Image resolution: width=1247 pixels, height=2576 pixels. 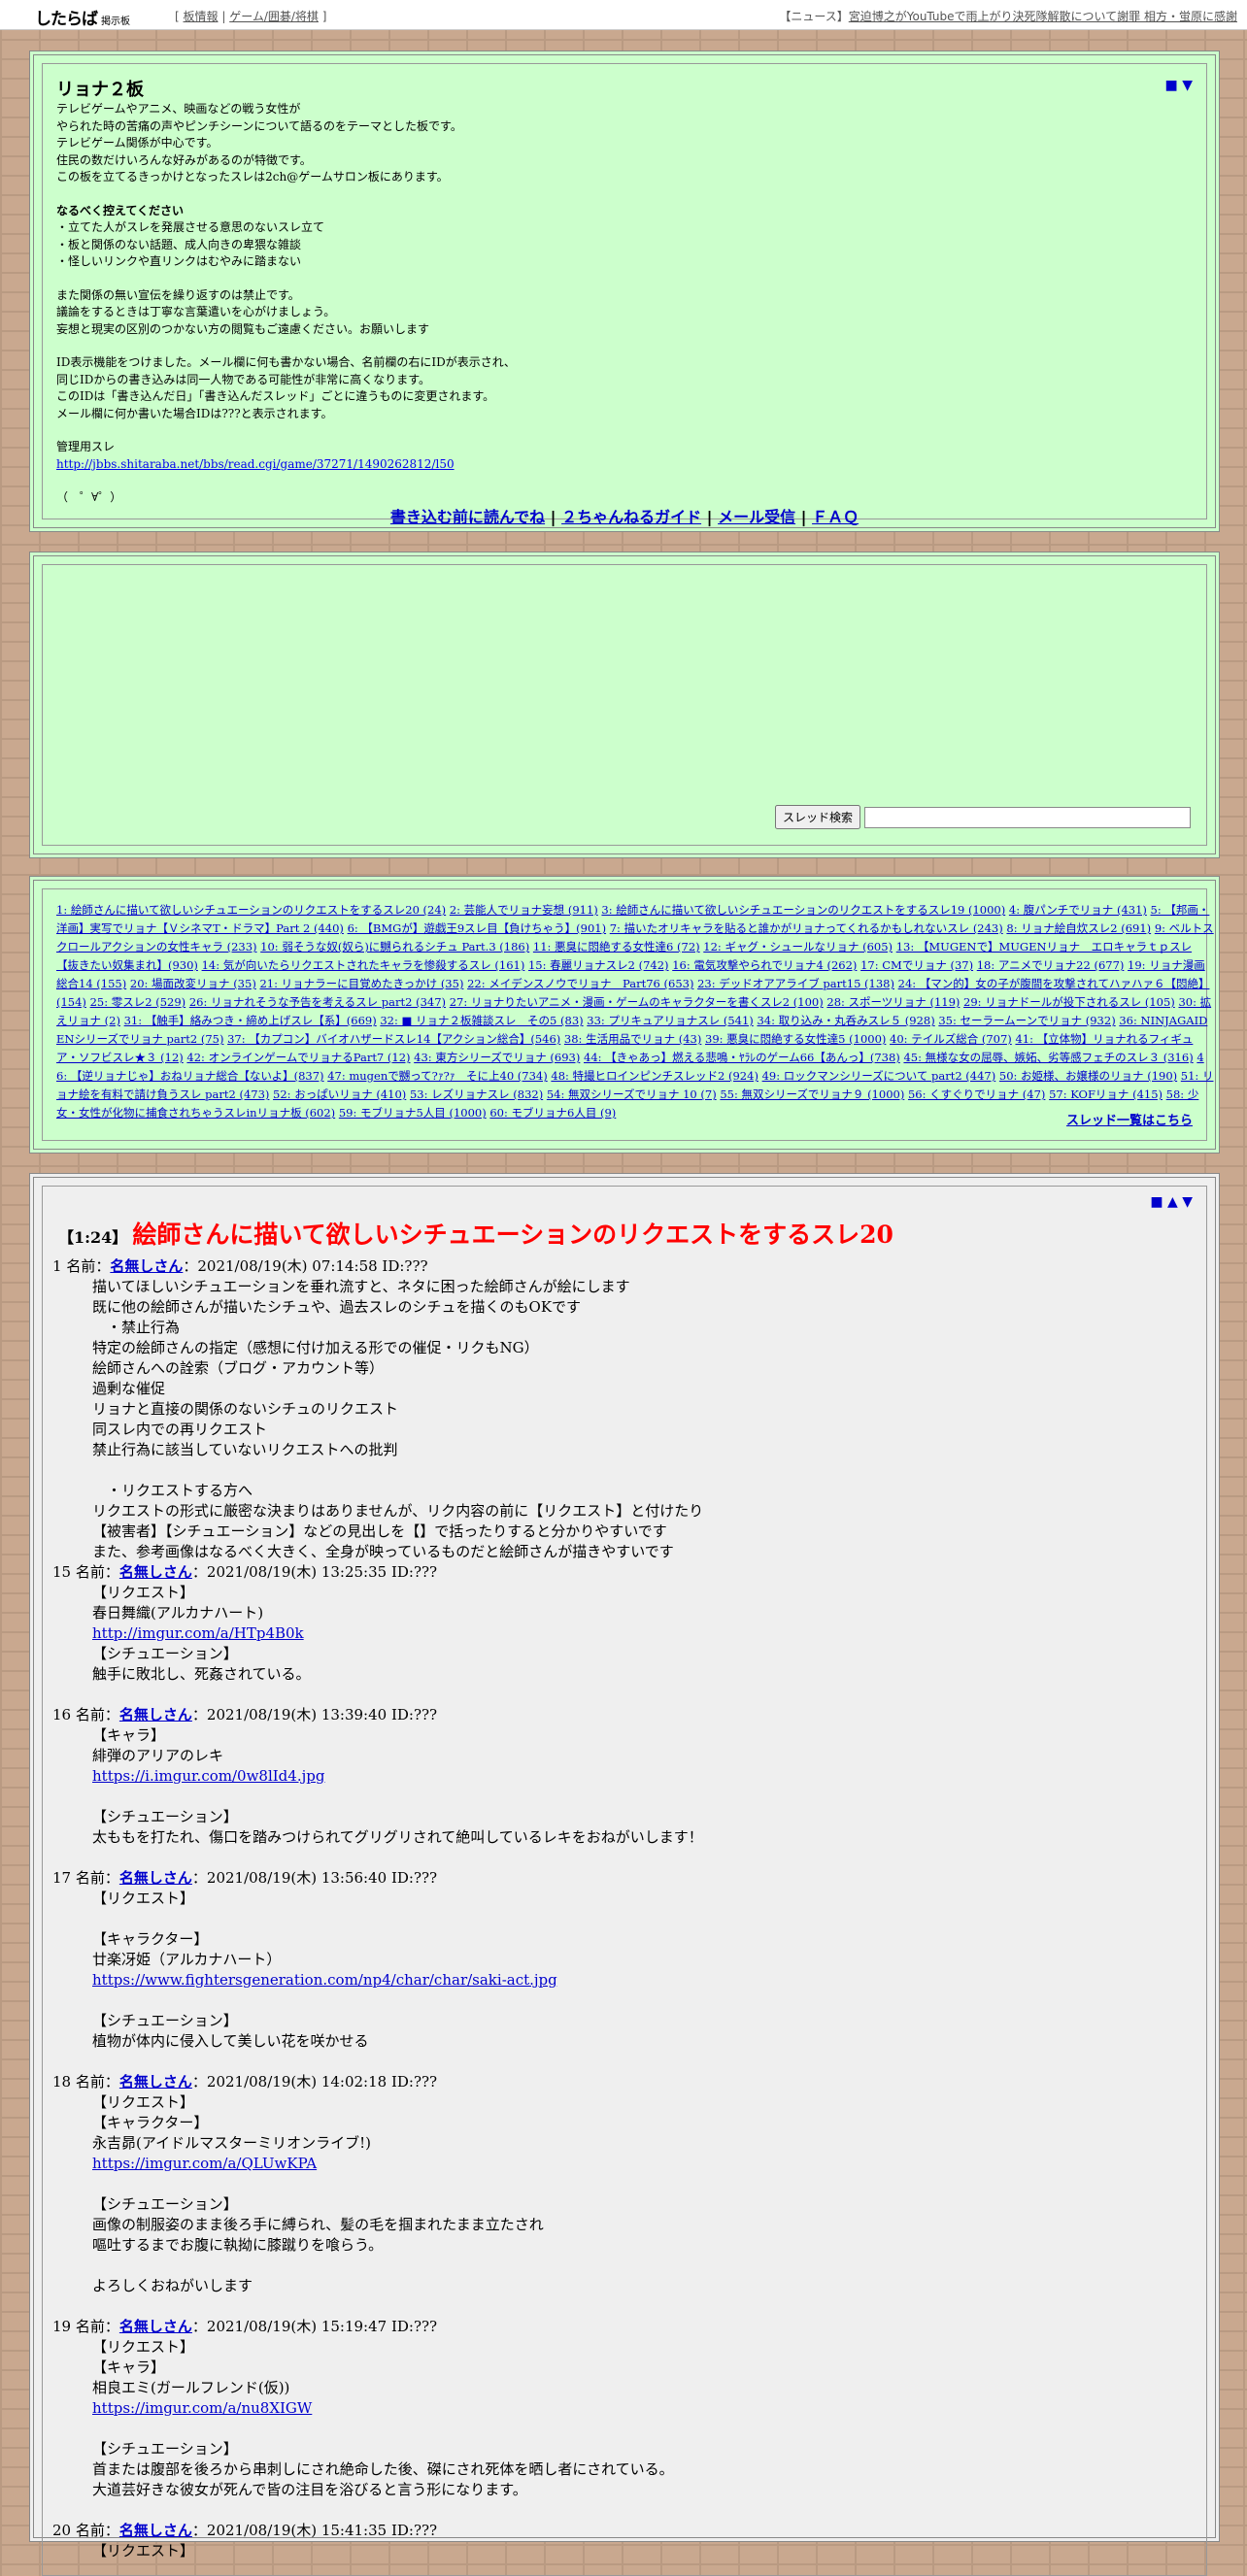 I want to click on post-link: https://i.imgur.com/0w8lId4.jpg, so click(x=208, y=1776).